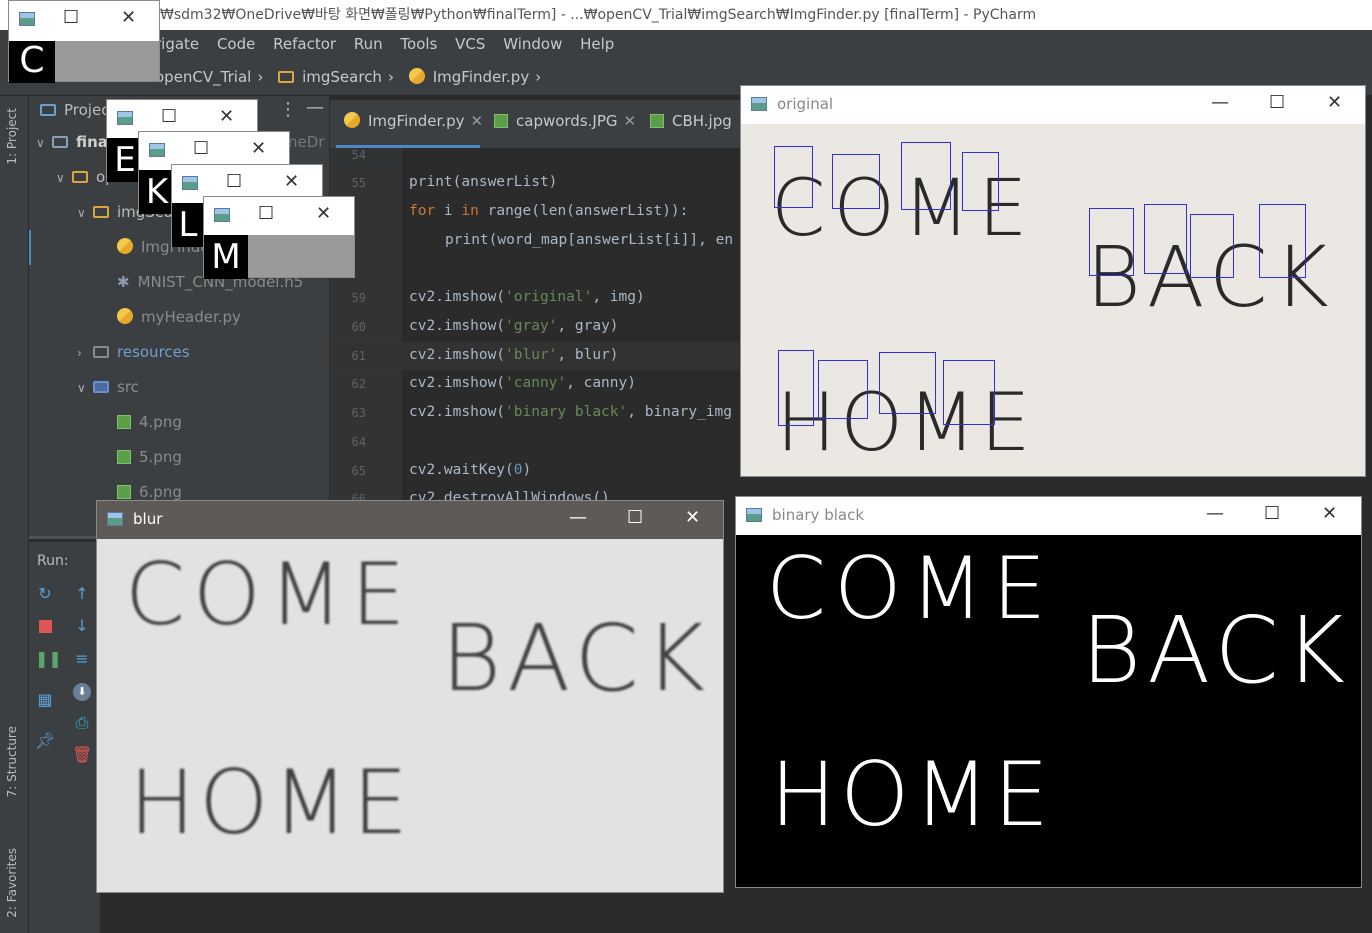 This screenshot has height=933, width=1372. What do you see at coordinates (12, 761) in the screenshot?
I see `structure-tool-button: 7: Structure` at bounding box center [12, 761].